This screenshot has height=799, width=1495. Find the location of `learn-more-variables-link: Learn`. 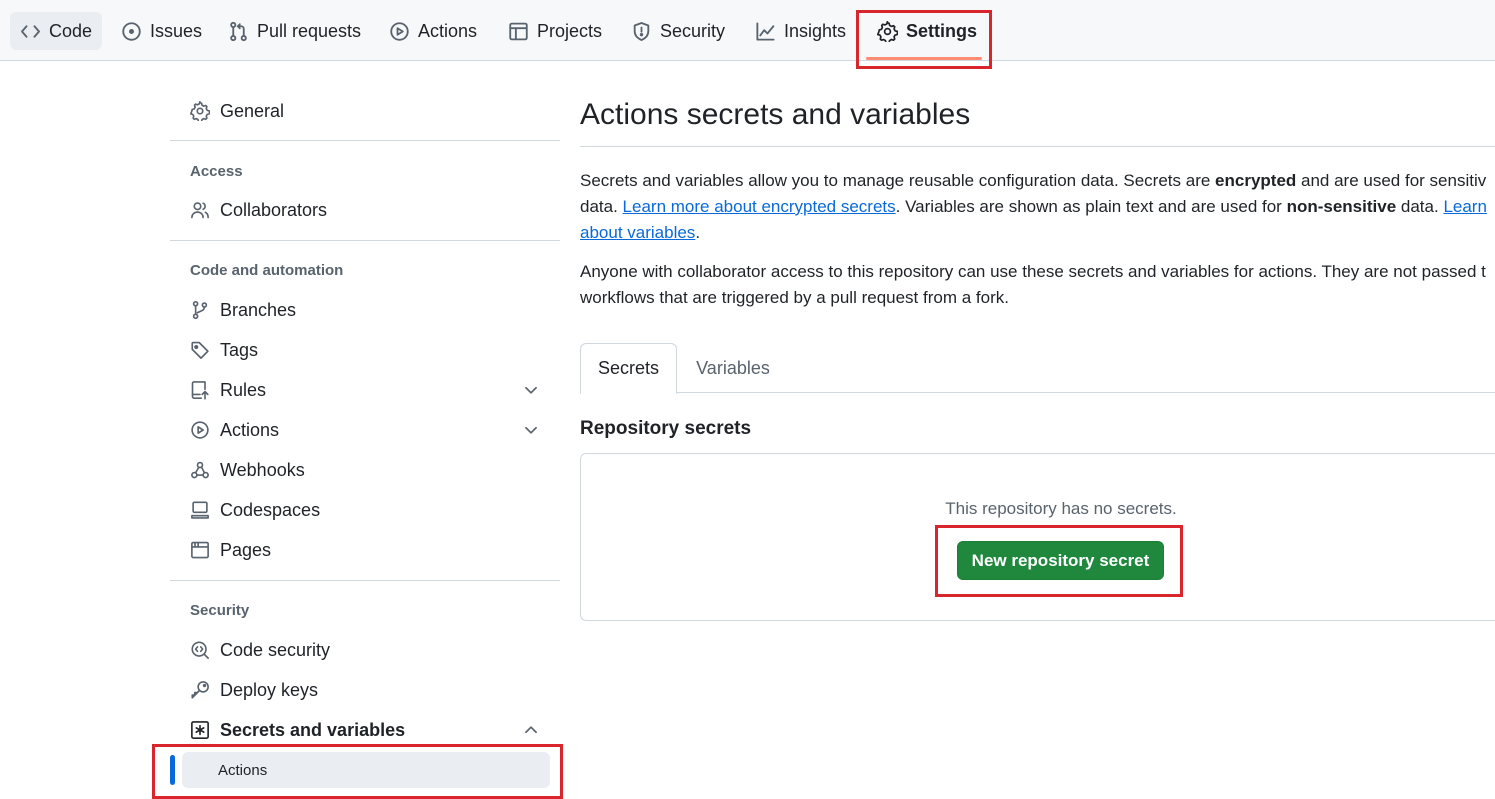

learn-more-variables-link: Learn is located at coordinates (1464, 206).